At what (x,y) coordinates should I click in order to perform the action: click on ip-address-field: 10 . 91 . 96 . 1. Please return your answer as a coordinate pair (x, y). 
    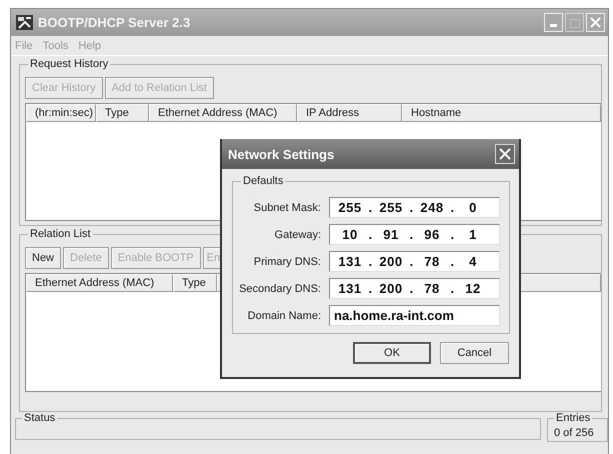
    Looking at the image, I should click on (414, 234).